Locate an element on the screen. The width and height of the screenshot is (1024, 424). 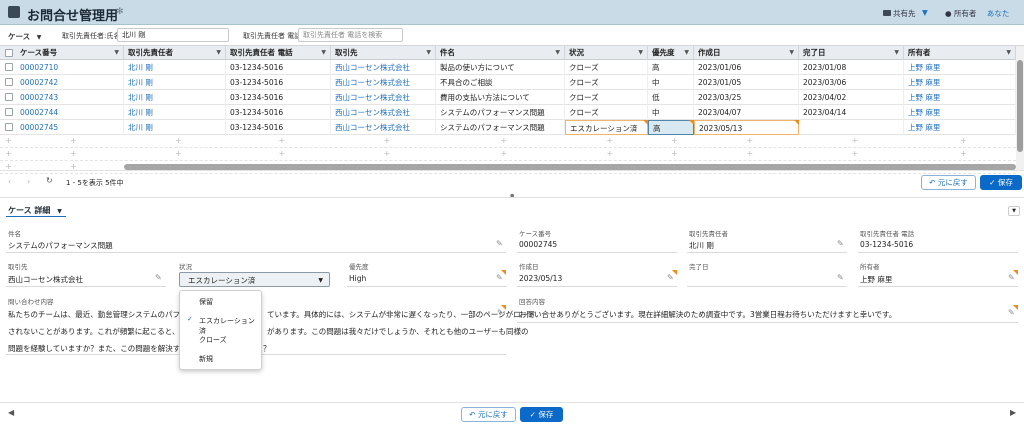
status-select: エスカレーション済 ▼ is located at coordinates (254, 279).